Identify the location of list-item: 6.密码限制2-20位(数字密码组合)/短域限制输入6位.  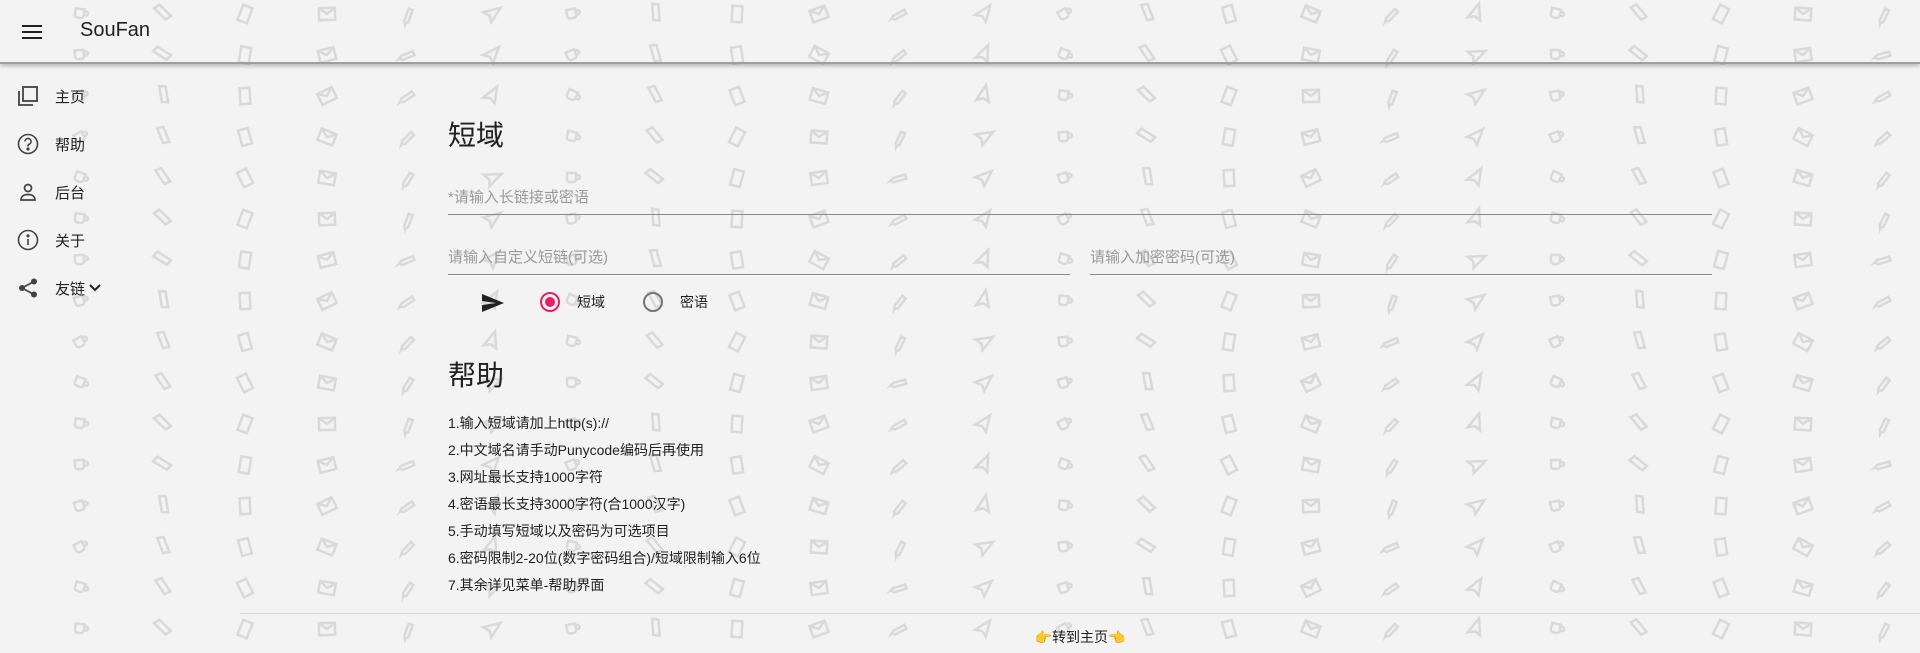
(604, 558).